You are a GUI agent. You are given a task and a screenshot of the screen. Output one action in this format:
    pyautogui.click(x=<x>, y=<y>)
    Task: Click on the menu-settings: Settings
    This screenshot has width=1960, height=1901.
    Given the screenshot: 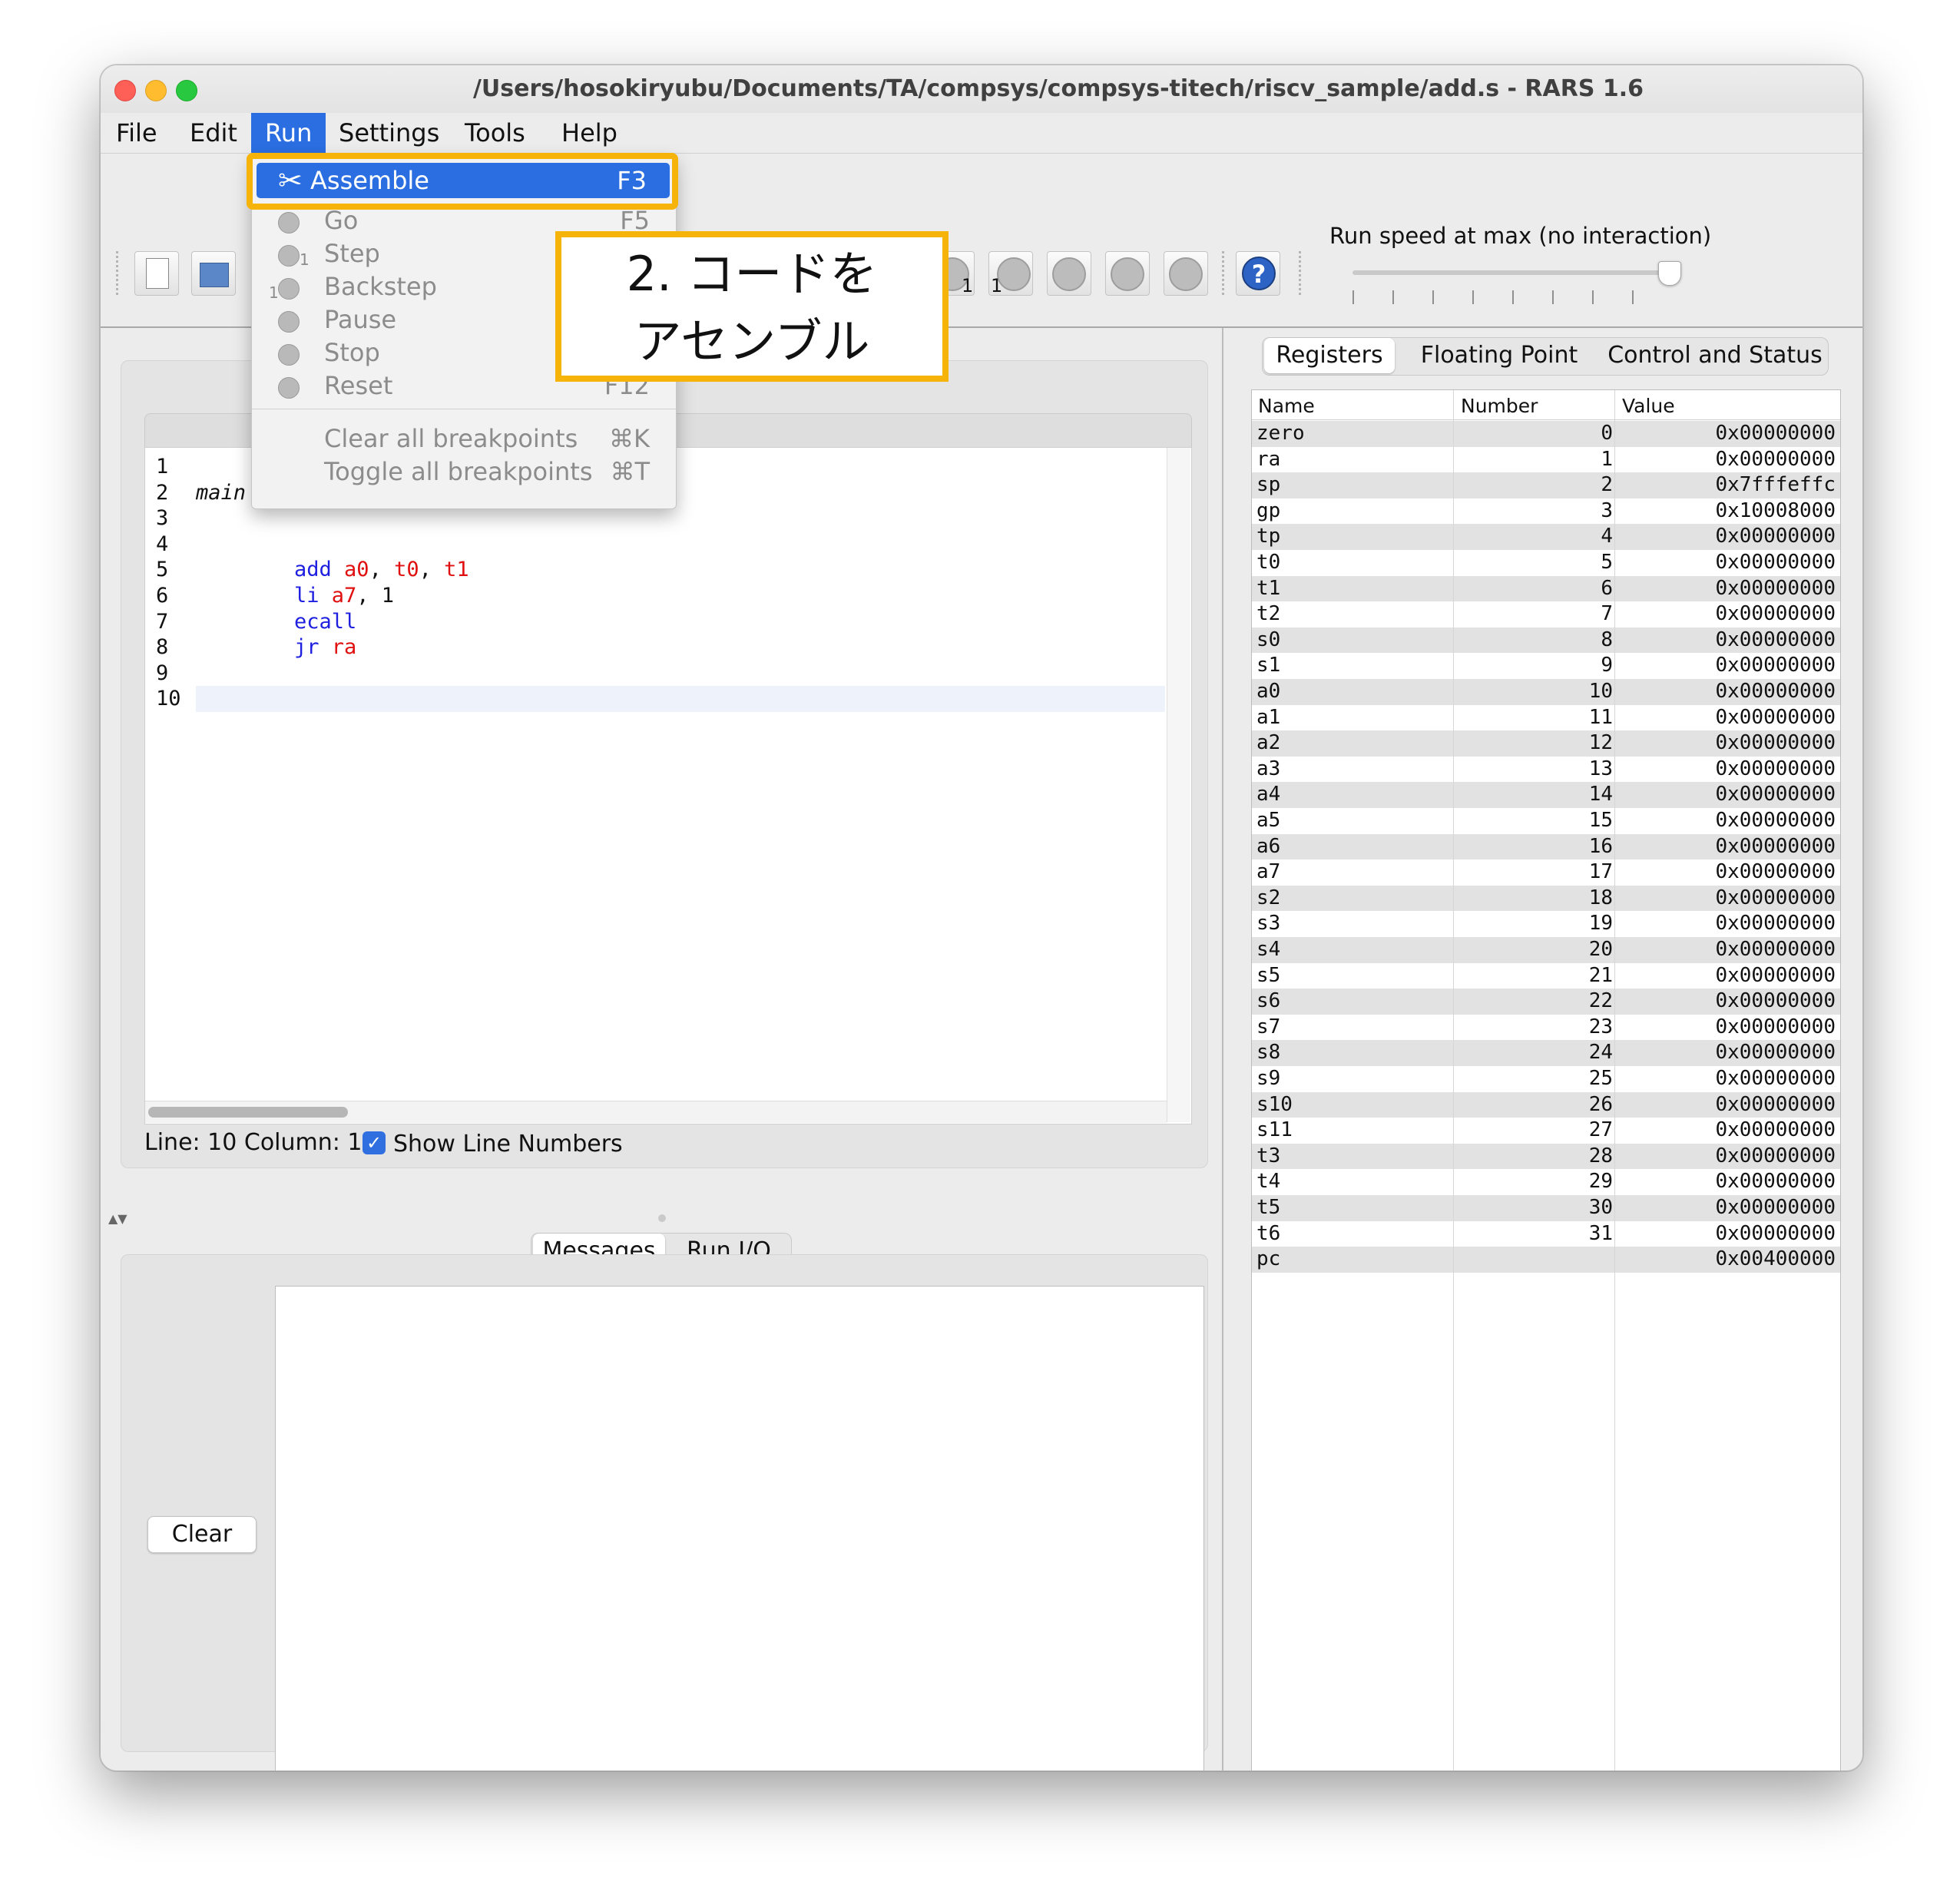 What is the action you would take?
    pyautogui.click(x=389, y=133)
    